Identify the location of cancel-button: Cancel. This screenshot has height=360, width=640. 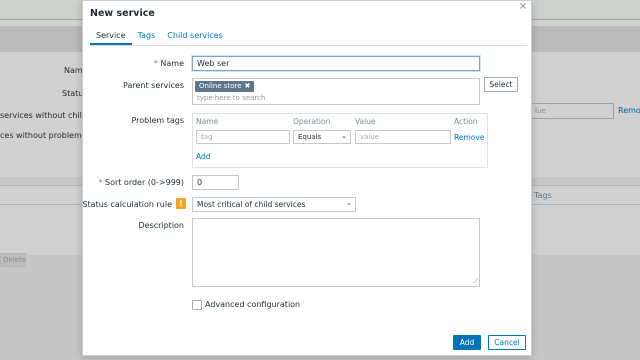
(507, 342).